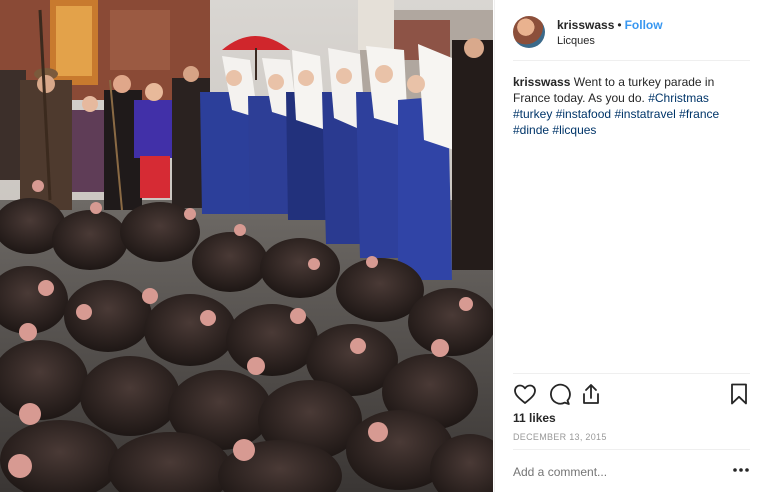 Image resolution: width=768 pixels, height=492 pixels. I want to click on comment-bubble-icon, so click(559, 394).